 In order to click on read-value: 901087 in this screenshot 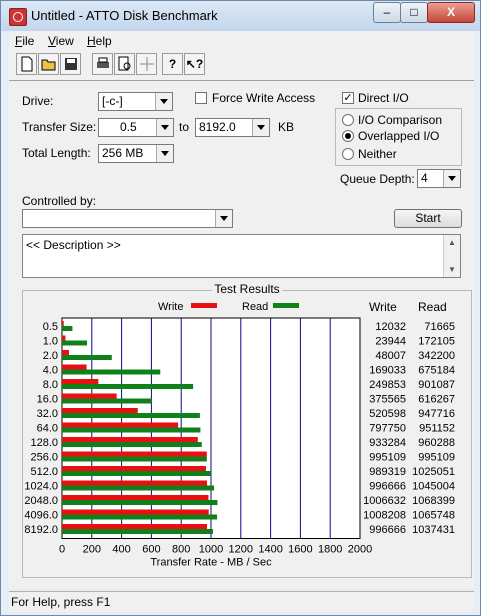, I will do `click(436, 385)`.